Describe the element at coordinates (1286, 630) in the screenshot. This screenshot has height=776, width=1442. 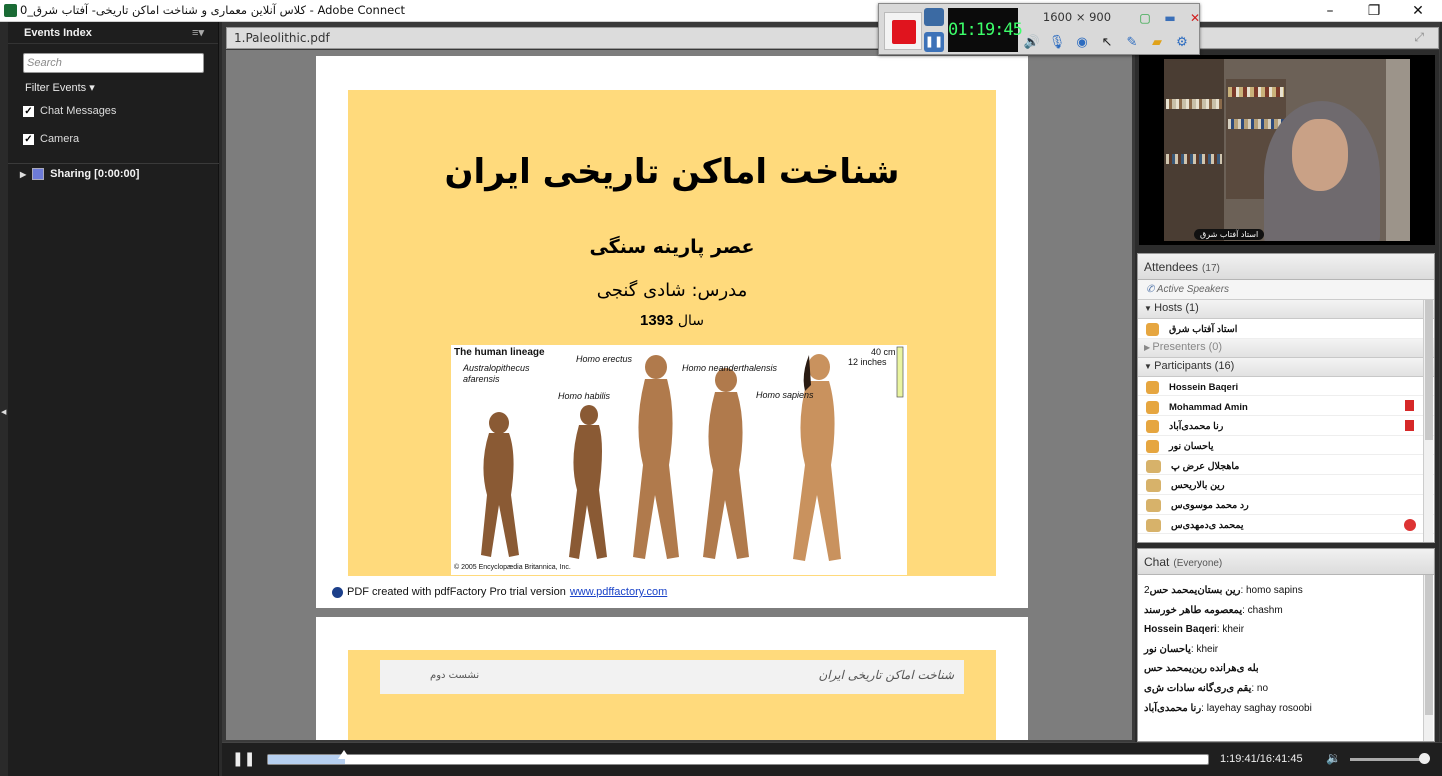
I see `chat-message: Hossein Baqeri: kheir` at that location.